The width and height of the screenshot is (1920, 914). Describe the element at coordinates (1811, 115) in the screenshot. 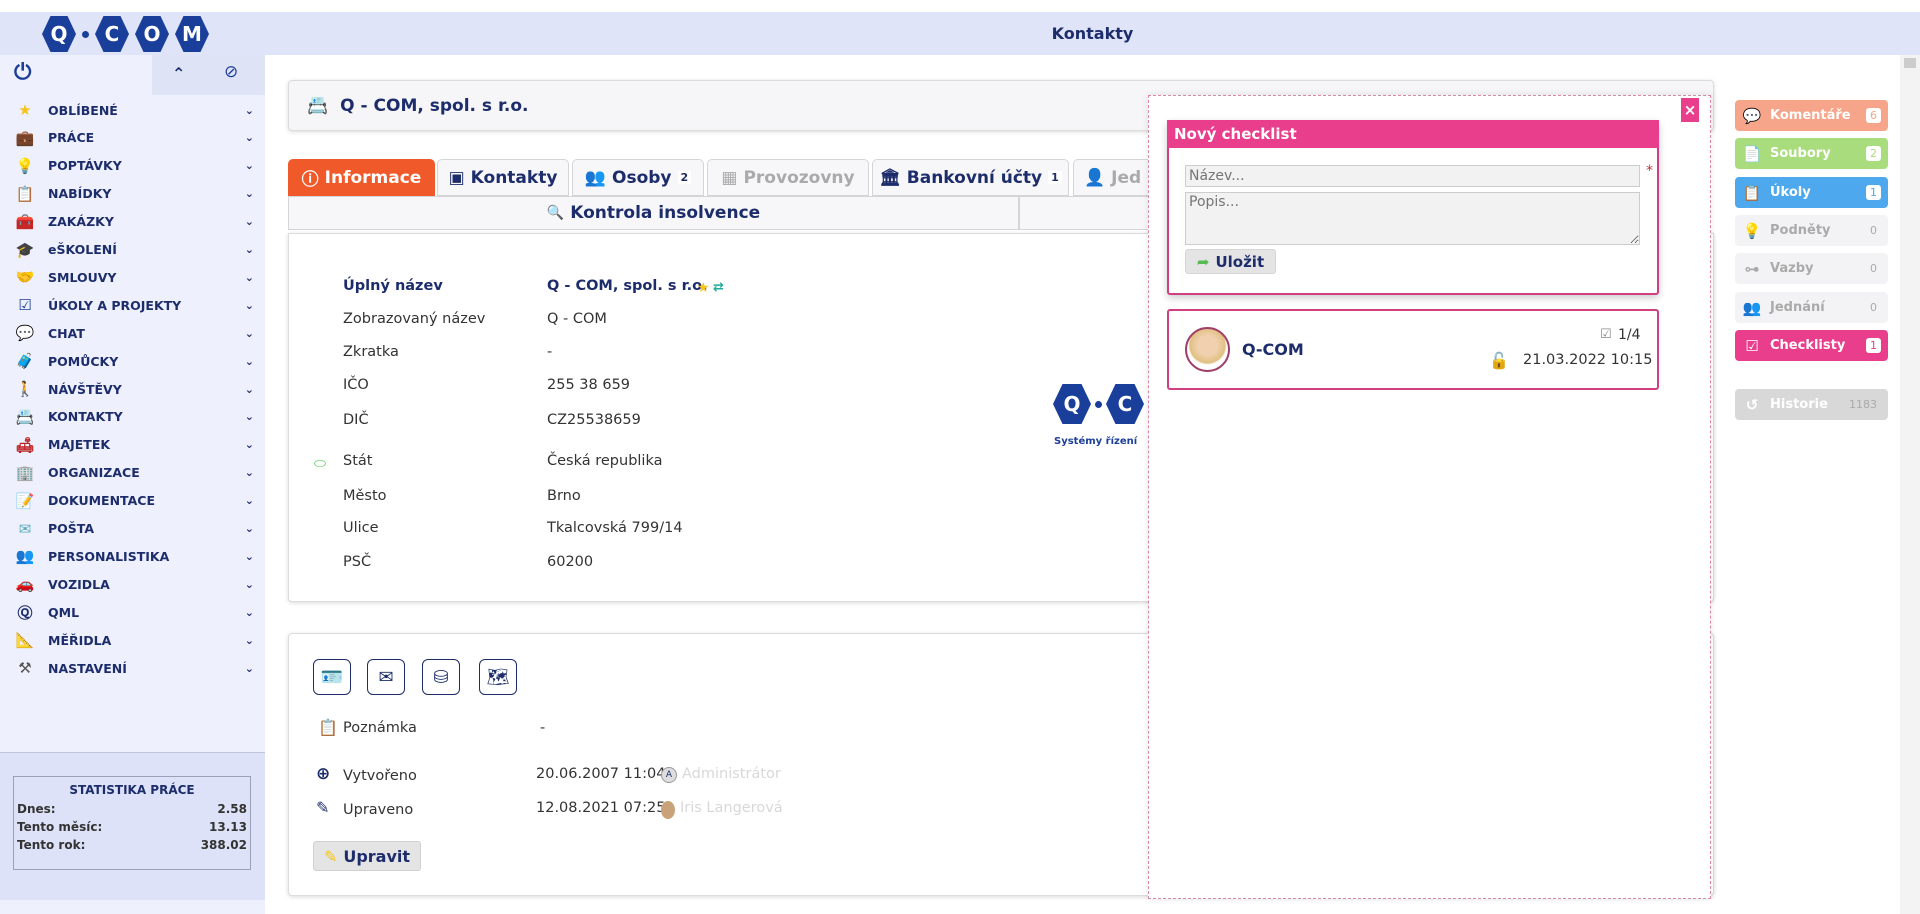

I see `side-button-komentáře: 💬 Komentáře 6` at that location.